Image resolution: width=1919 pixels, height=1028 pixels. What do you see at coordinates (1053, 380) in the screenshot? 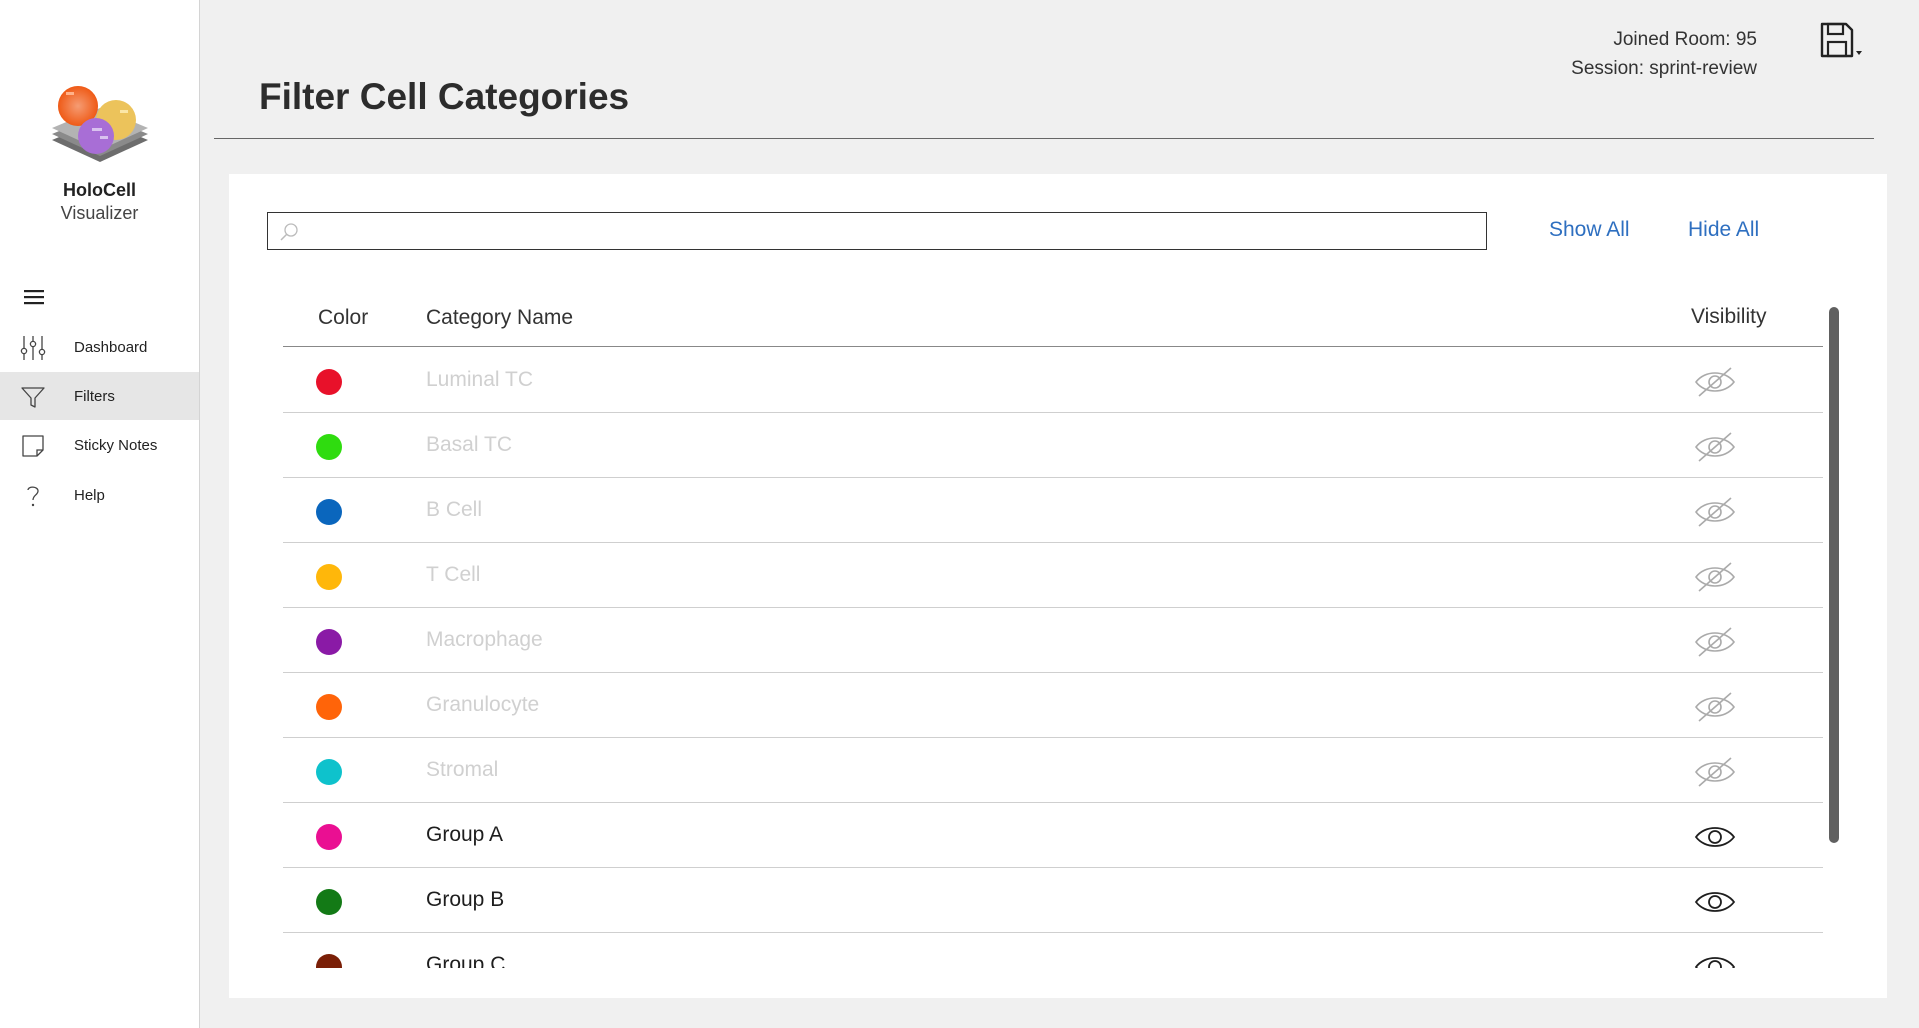
I see `table-row: Luminal TC` at bounding box center [1053, 380].